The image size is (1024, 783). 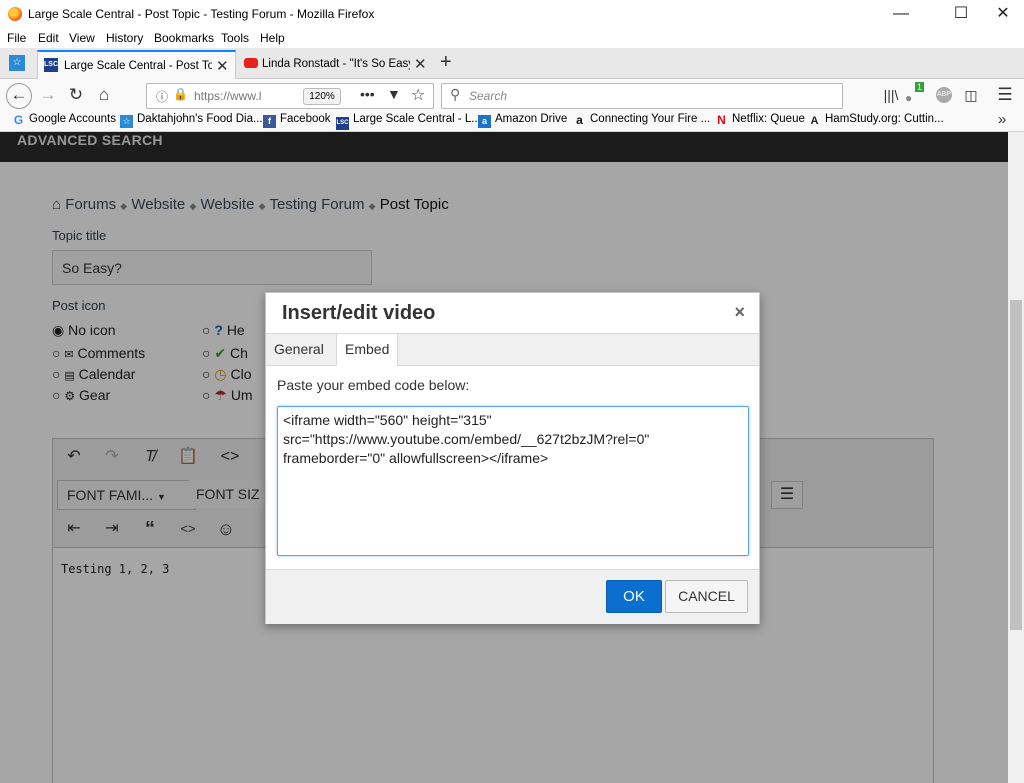 What do you see at coordinates (961, 14) in the screenshot?
I see `maximize-button: ☐` at bounding box center [961, 14].